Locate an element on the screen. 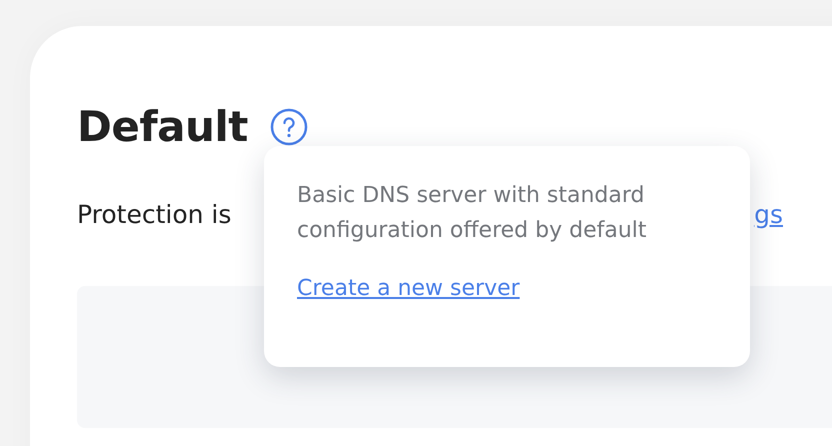  settings-link: gs is located at coordinates (768, 215).